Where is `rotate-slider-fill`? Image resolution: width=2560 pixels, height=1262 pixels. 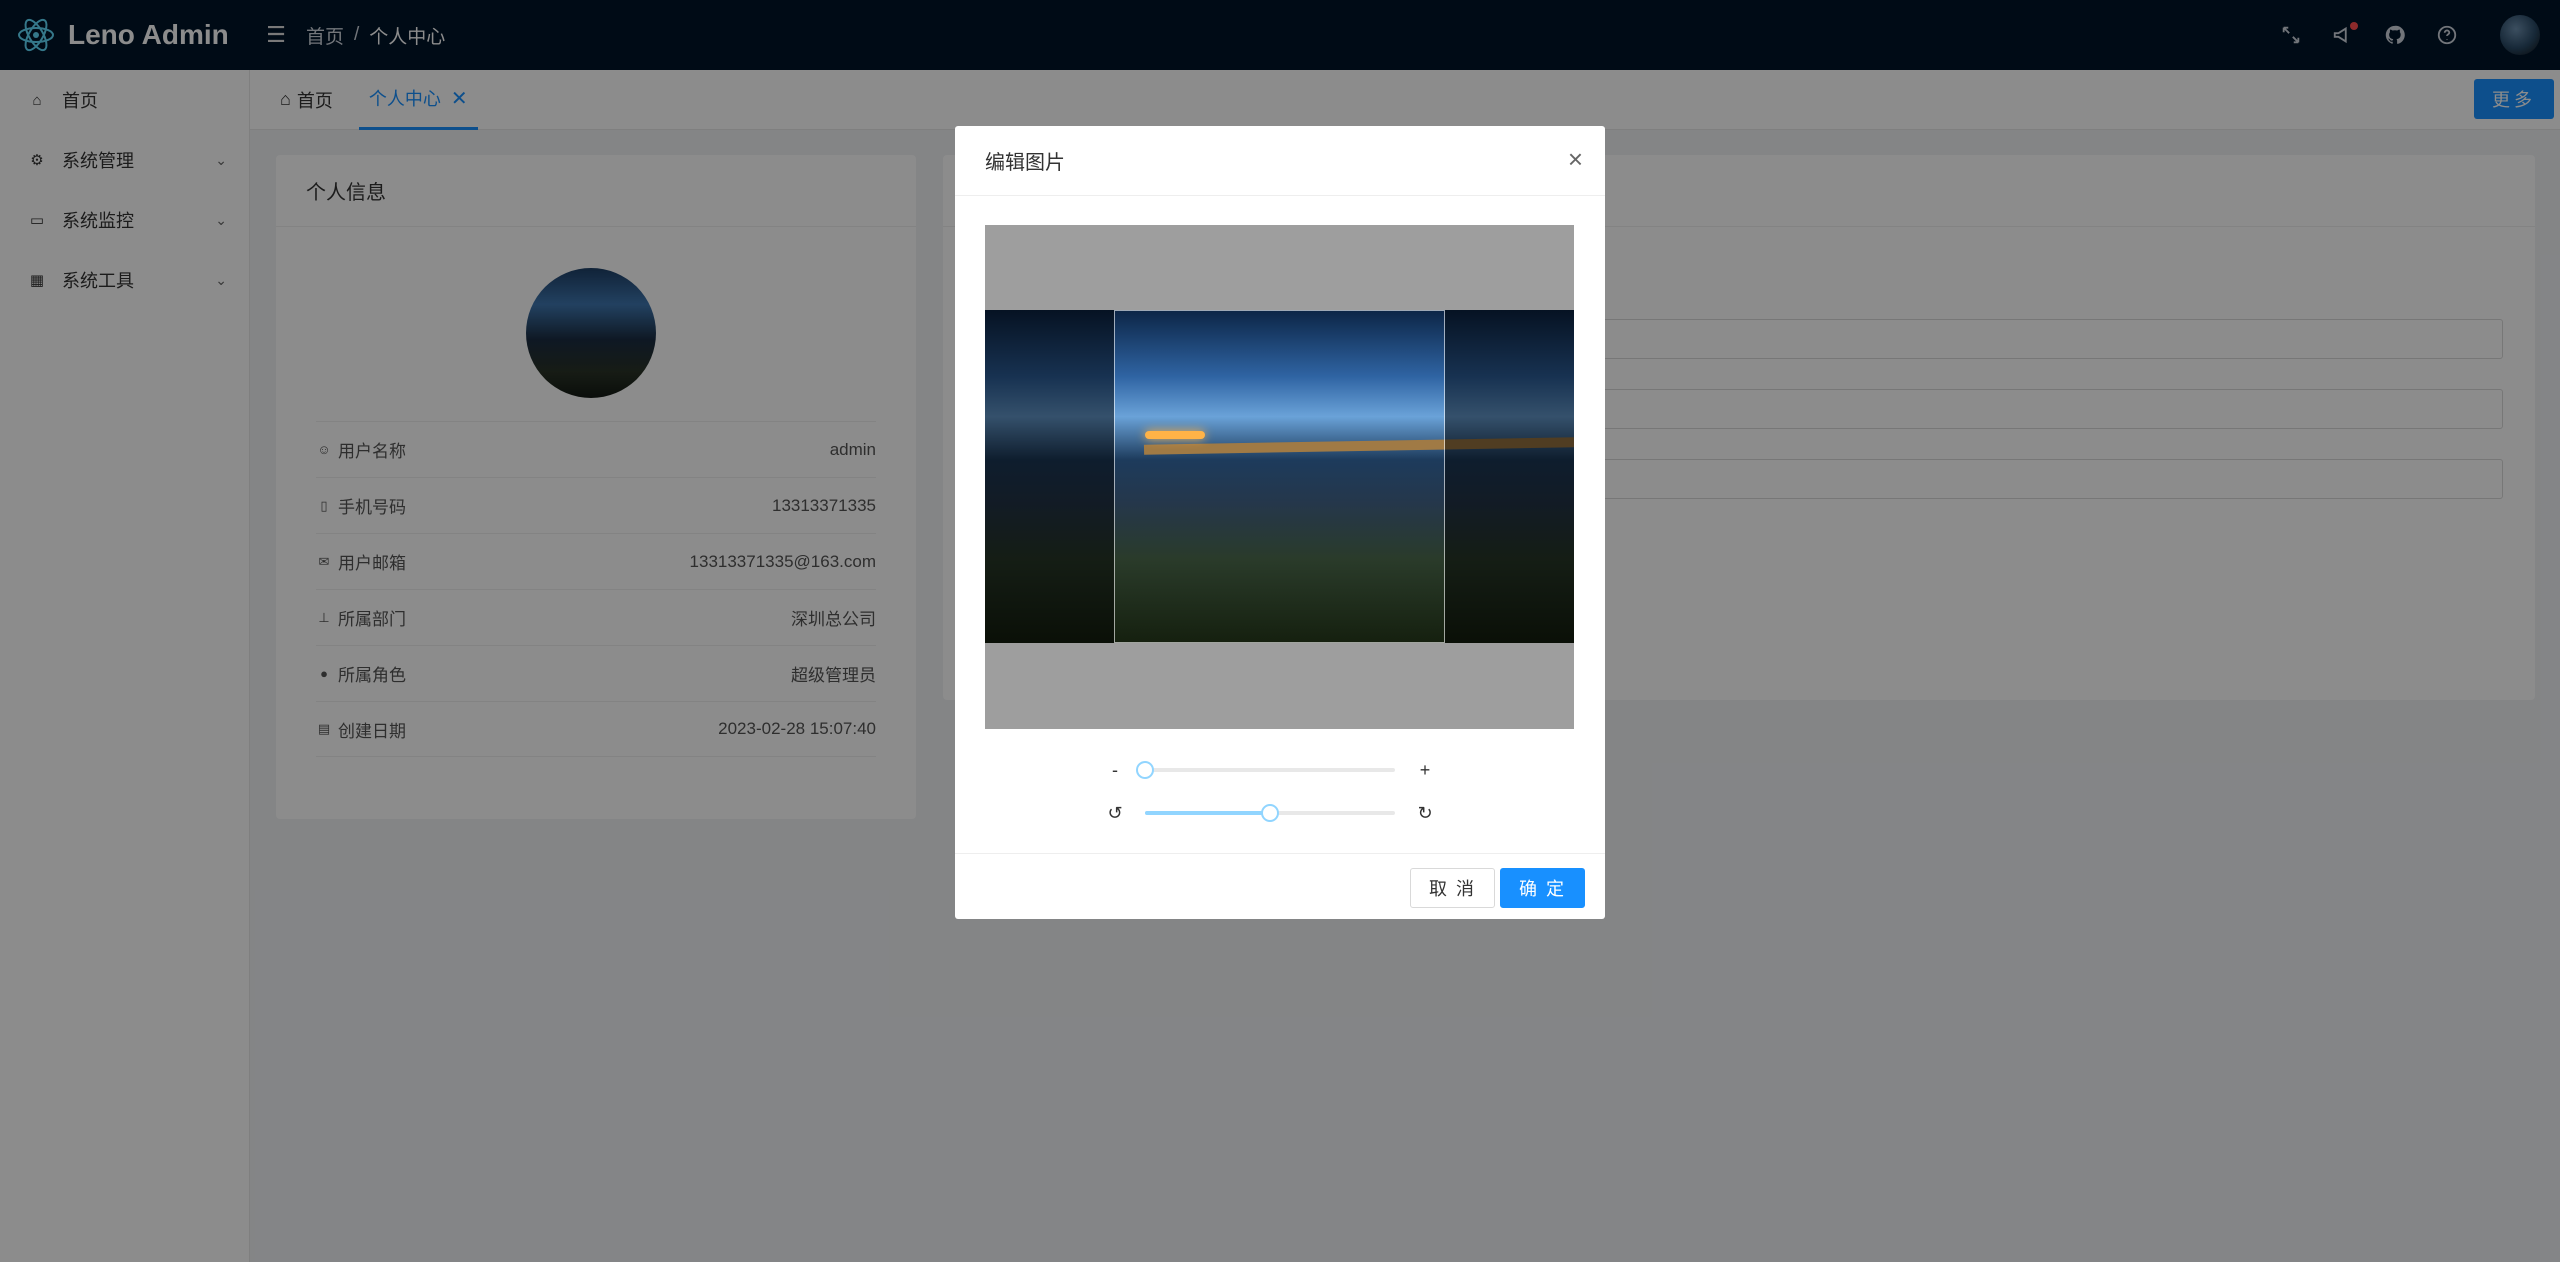
rotate-slider-fill is located at coordinates (1207, 813).